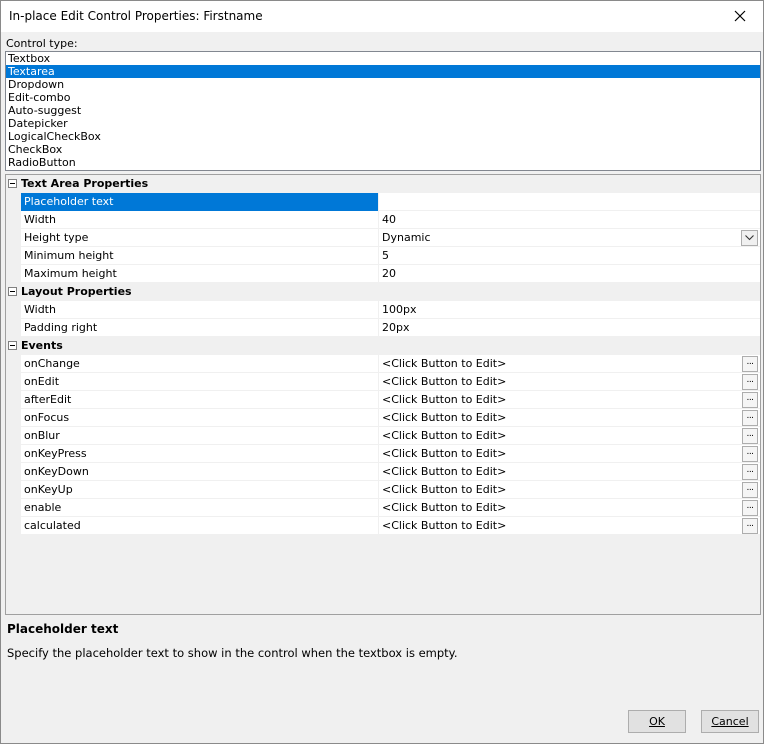  What do you see at coordinates (383, 58) in the screenshot?
I see `list-item-textbox: Textbox` at bounding box center [383, 58].